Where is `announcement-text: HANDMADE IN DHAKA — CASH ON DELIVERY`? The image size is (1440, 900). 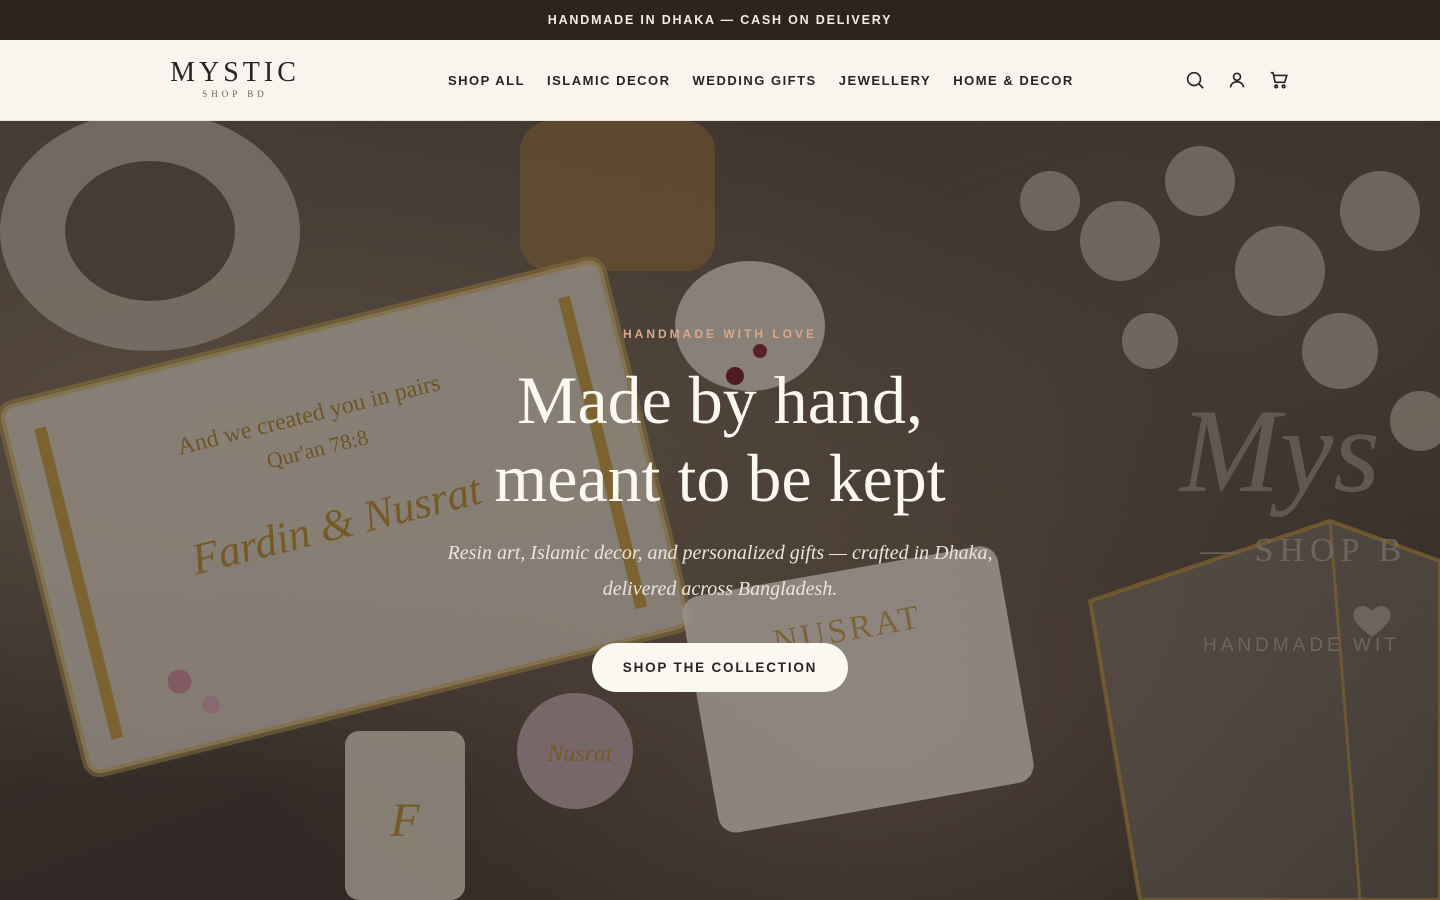
announcement-text: HANDMADE IN DHAKA — CASH ON DELIVERY is located at coordinates (720, 20).